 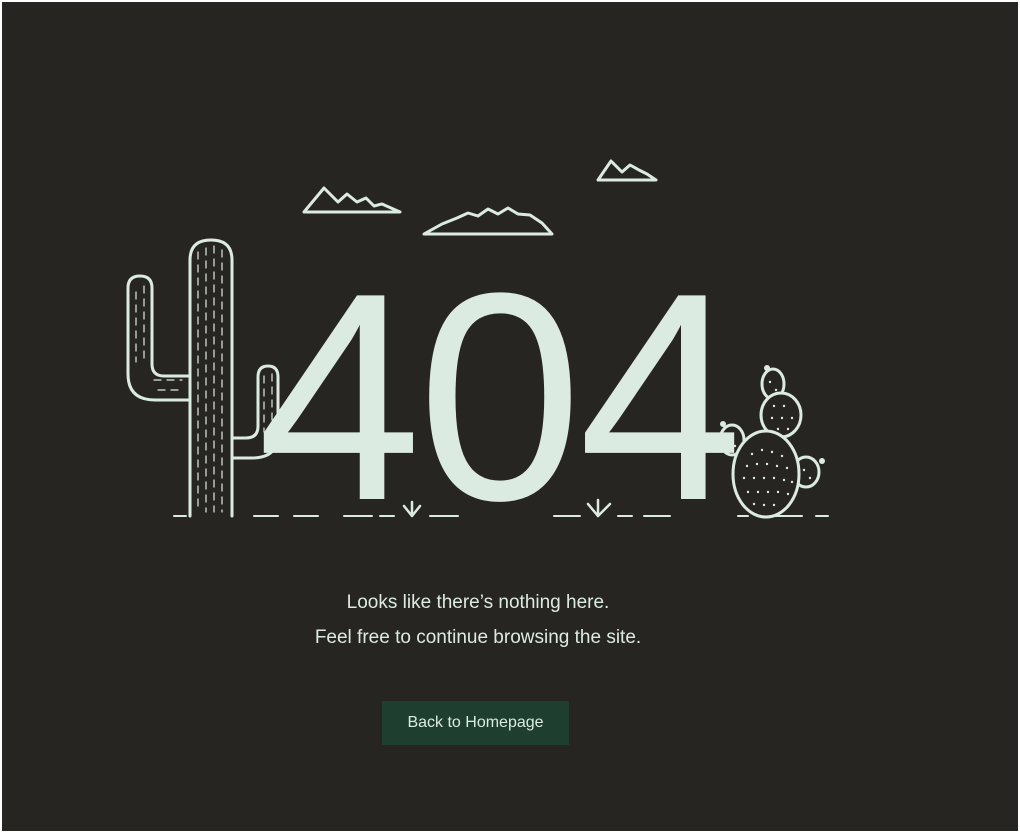 What do you see at coordinates (475, 723) in the screenshot?
I see `back-to-homepage-button: Back to Homepage` at bounding box center [475, 723].